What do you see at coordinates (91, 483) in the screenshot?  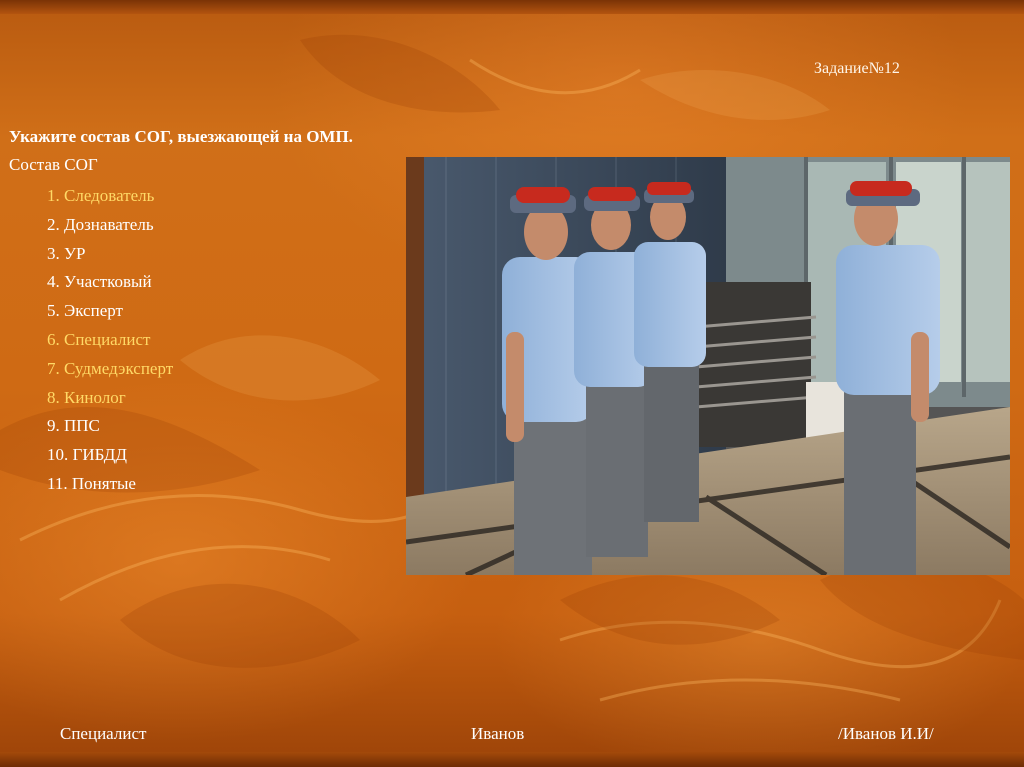 I see `list-item: 11. Понятые` at bounding box center [91, 483].